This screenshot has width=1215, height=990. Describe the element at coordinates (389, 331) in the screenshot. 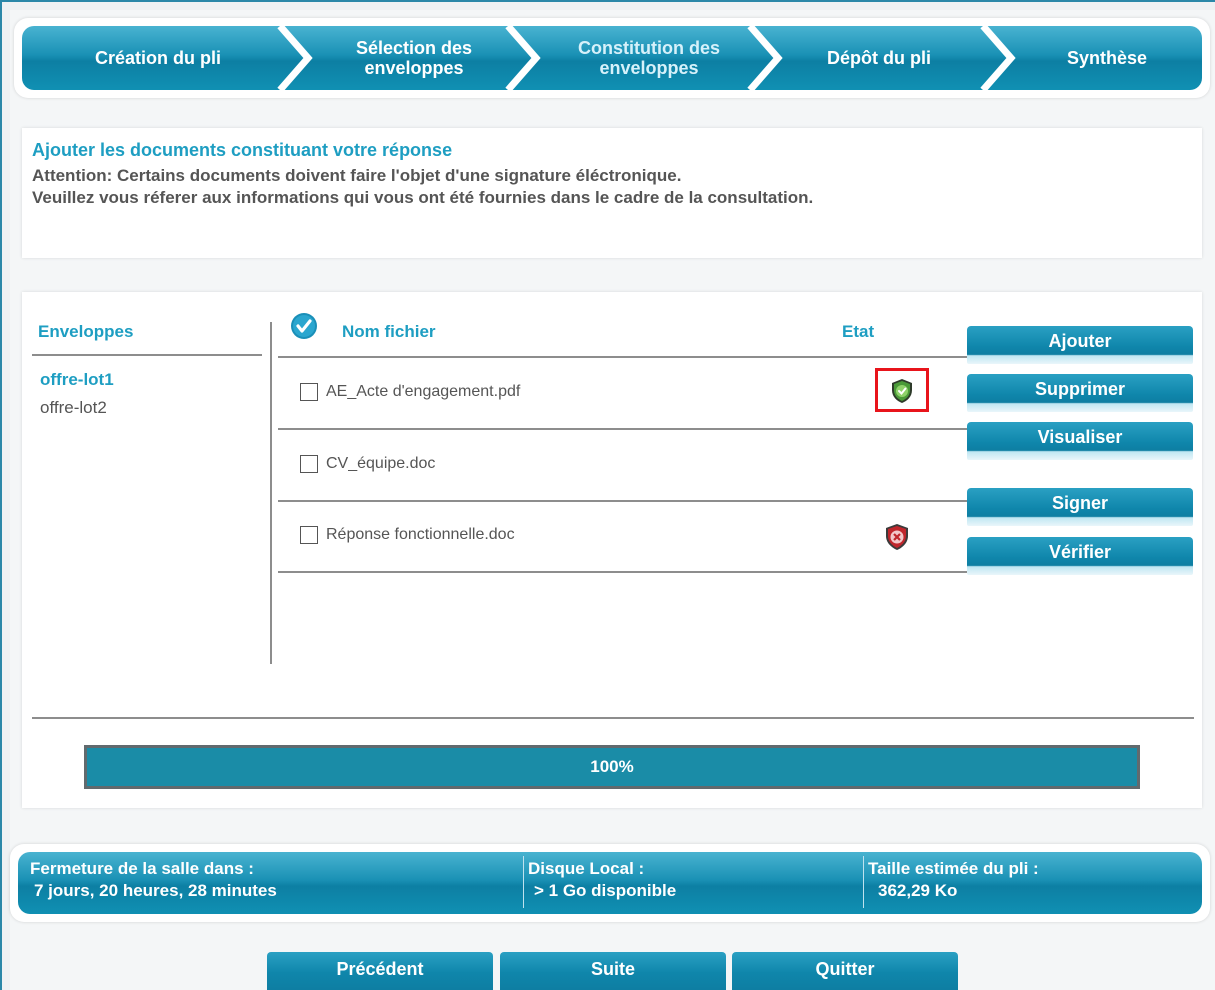

I see `file-name-header: Nom fichier` at that location.